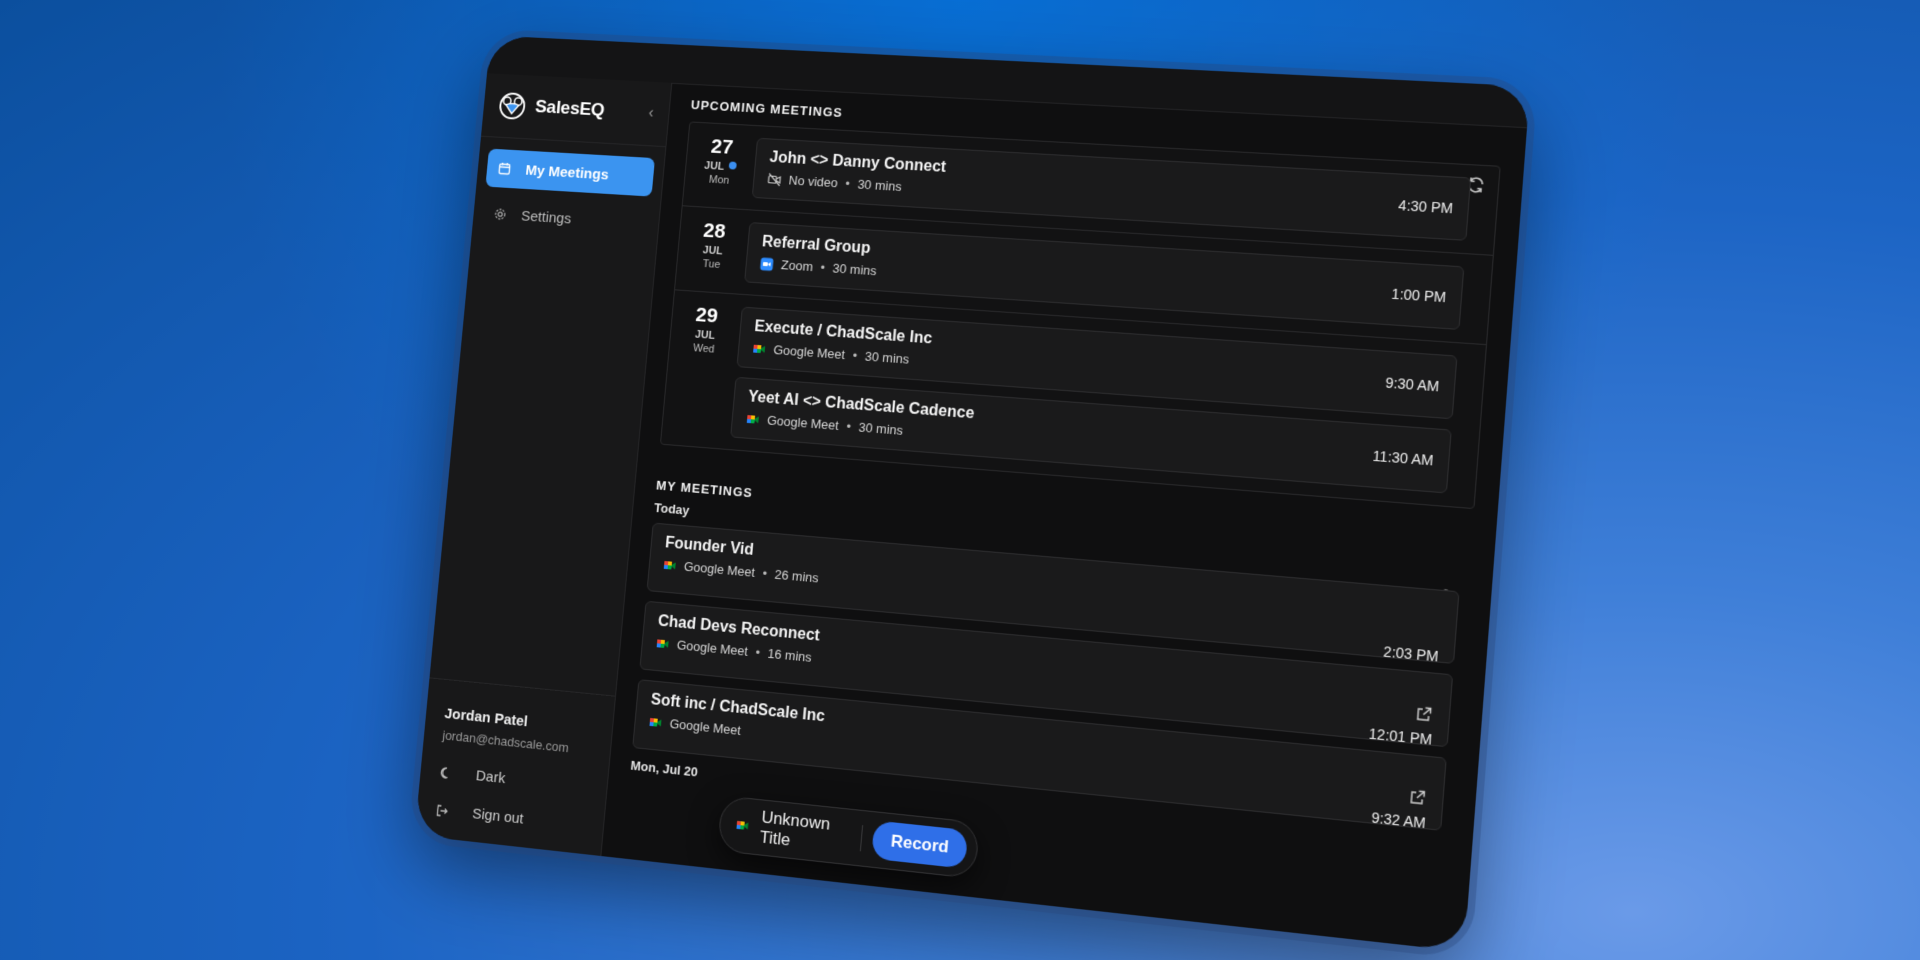 The width and height of the screenshot is (1920, 960). What do you see at coordinates (711, 264) in the screenshot?
I see `date-weekday: Tue` at bounding box center [711, 264].